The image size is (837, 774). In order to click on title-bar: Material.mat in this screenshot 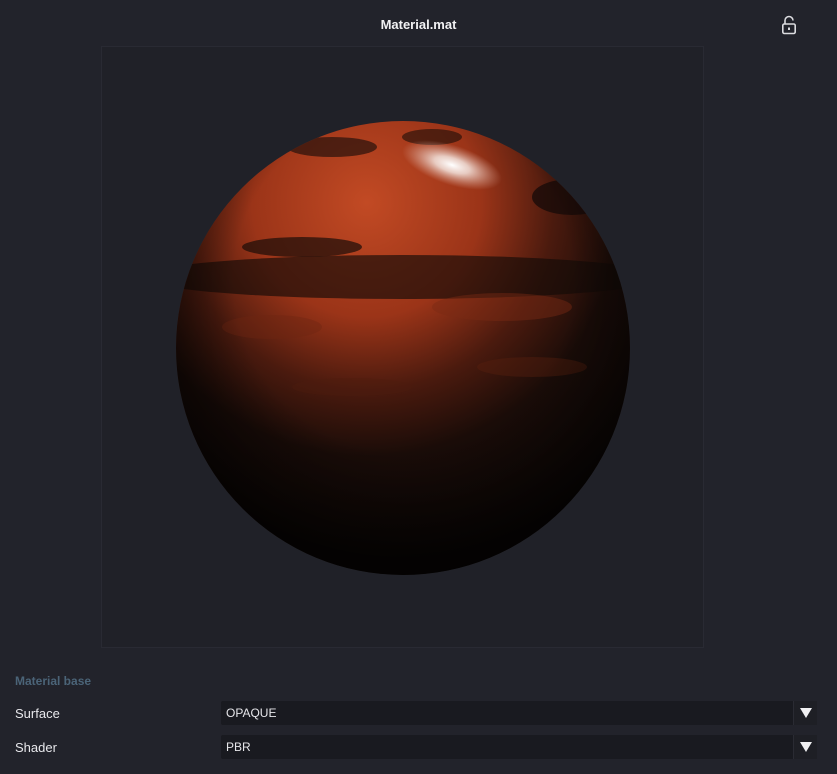, I will do `click(418, 25)`.